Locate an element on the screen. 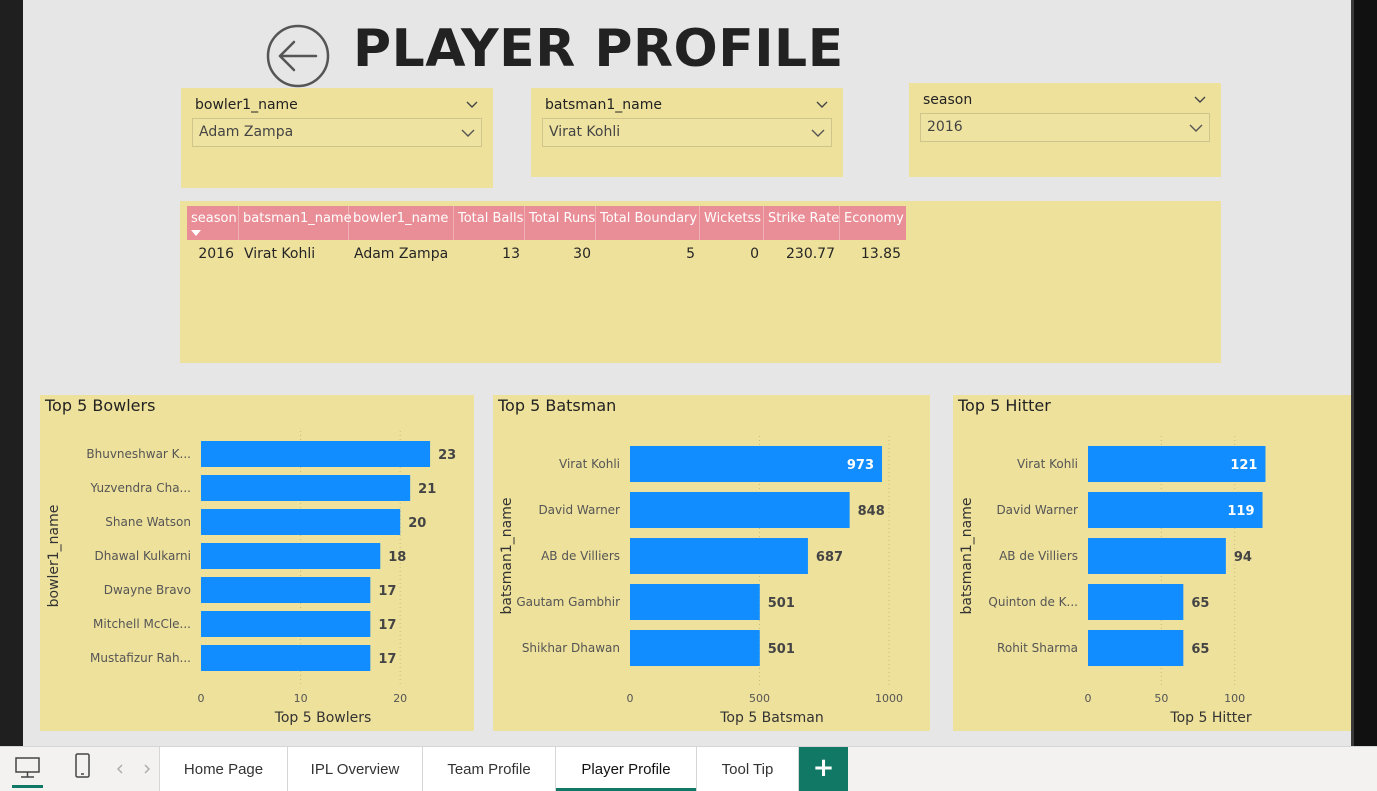 This screenshot has width=1377, height=791. x-tick-label: 20 is located at coordinates (400, 698).